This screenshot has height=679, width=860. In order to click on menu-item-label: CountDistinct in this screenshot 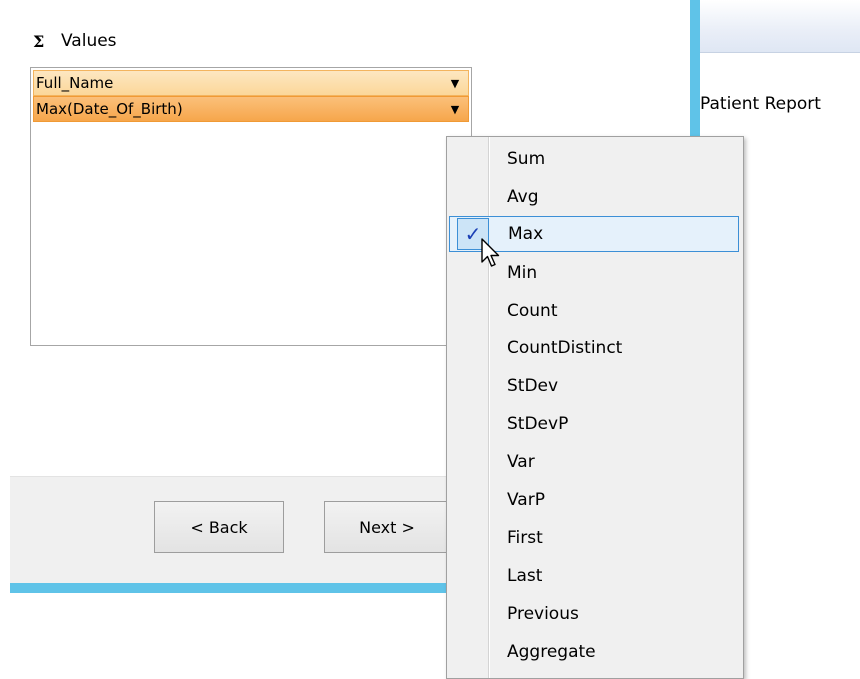, I will do `click(565, 348)`.